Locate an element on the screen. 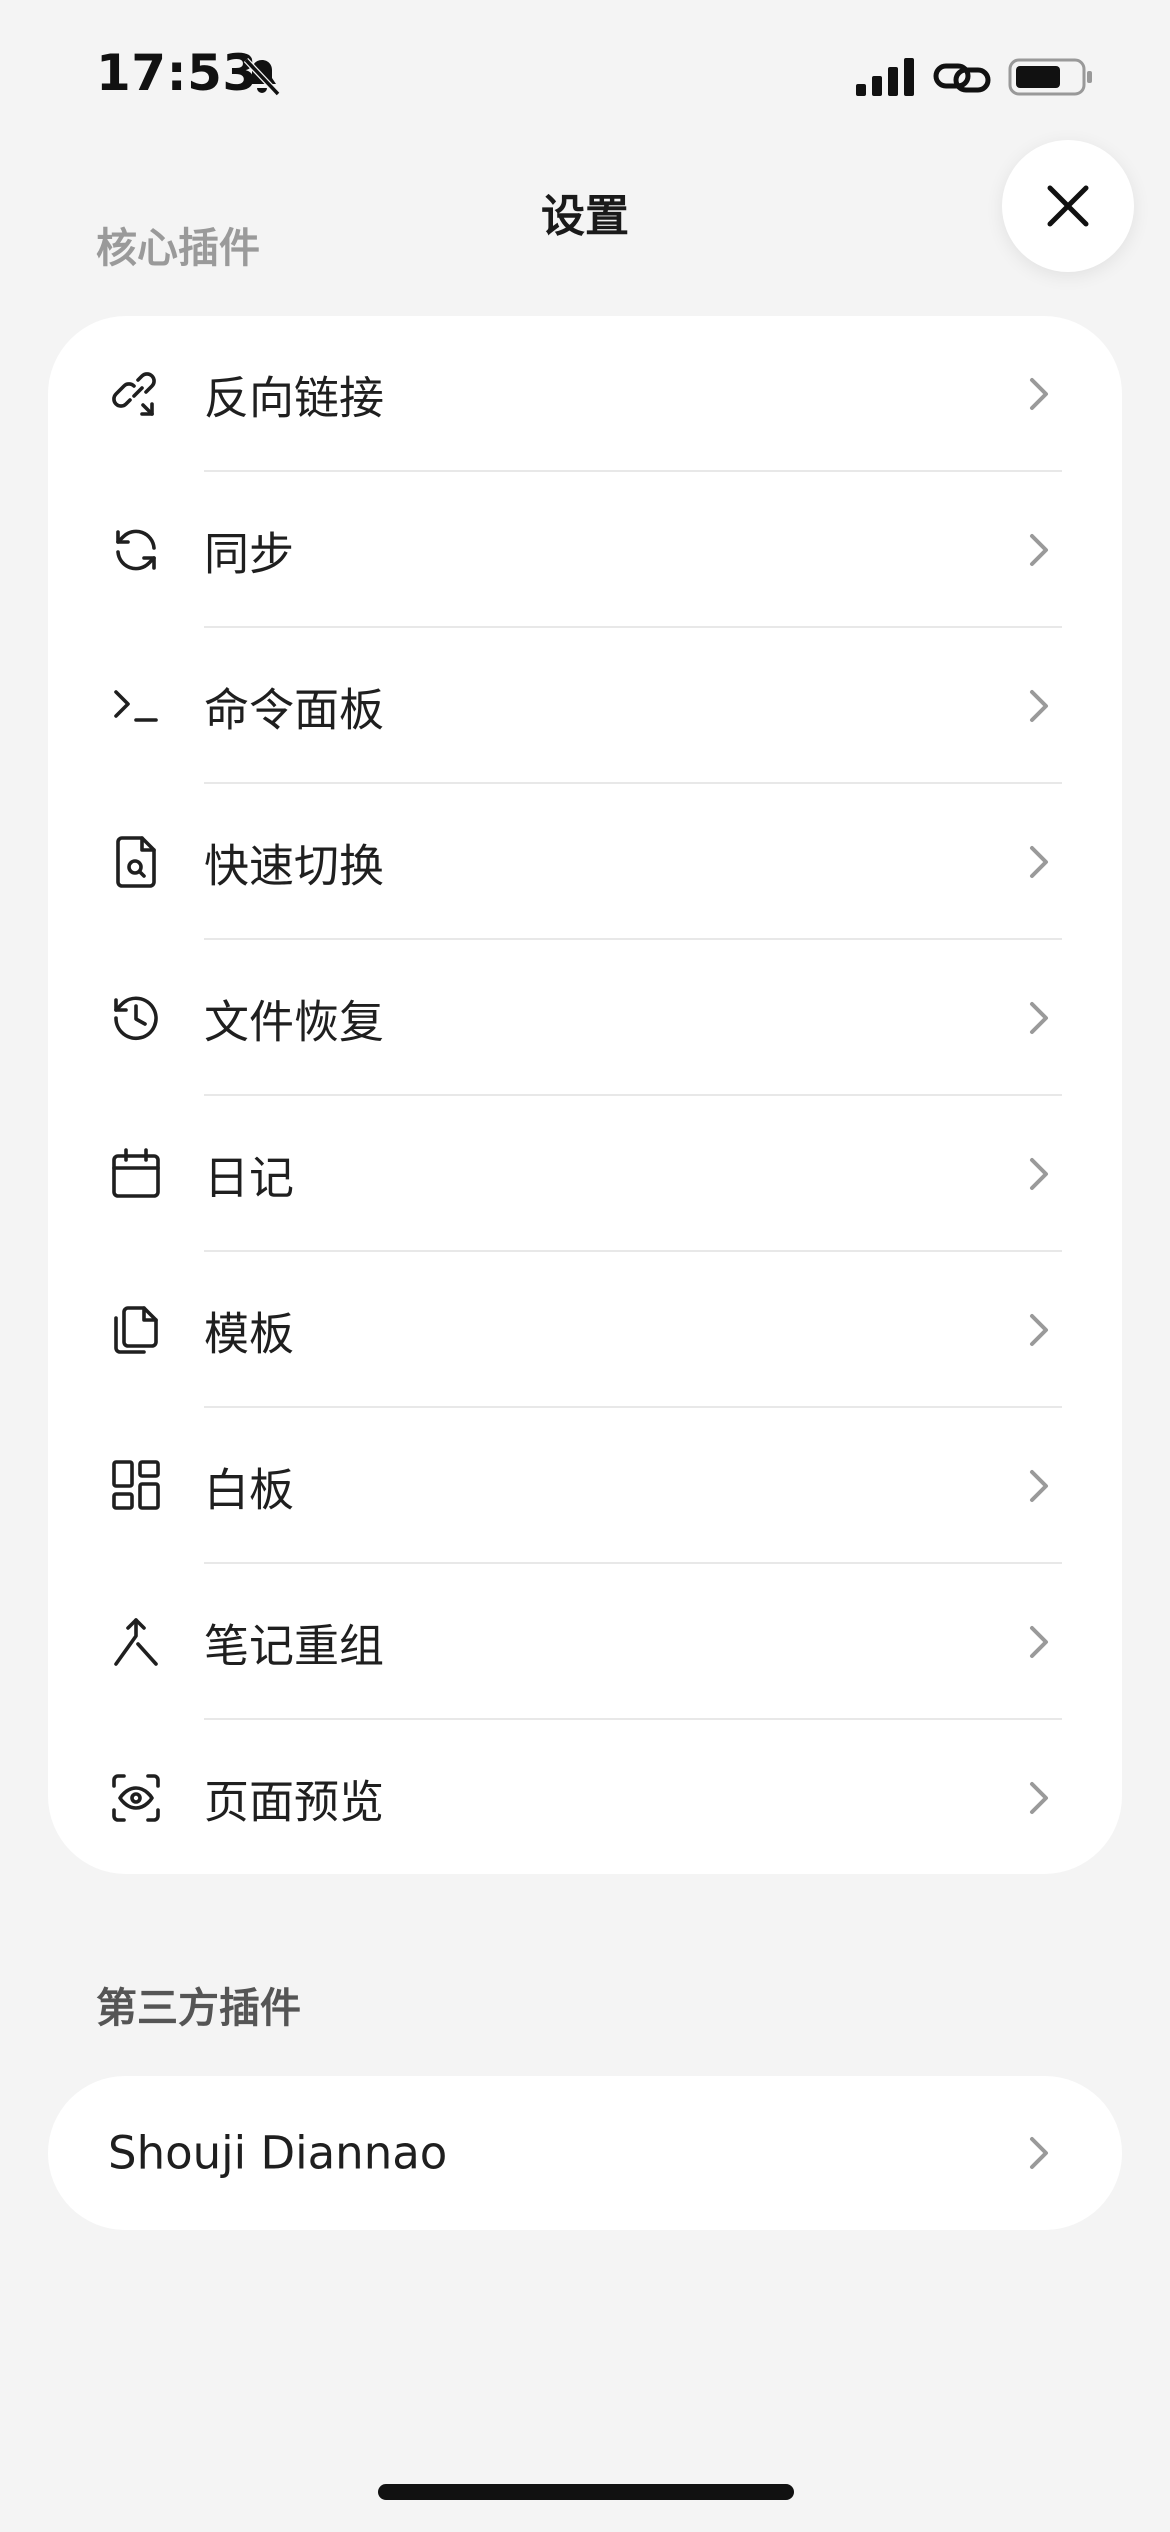 The image size is (1170, 2532). row-label: 白板 is located at coordinates (249, 1490).